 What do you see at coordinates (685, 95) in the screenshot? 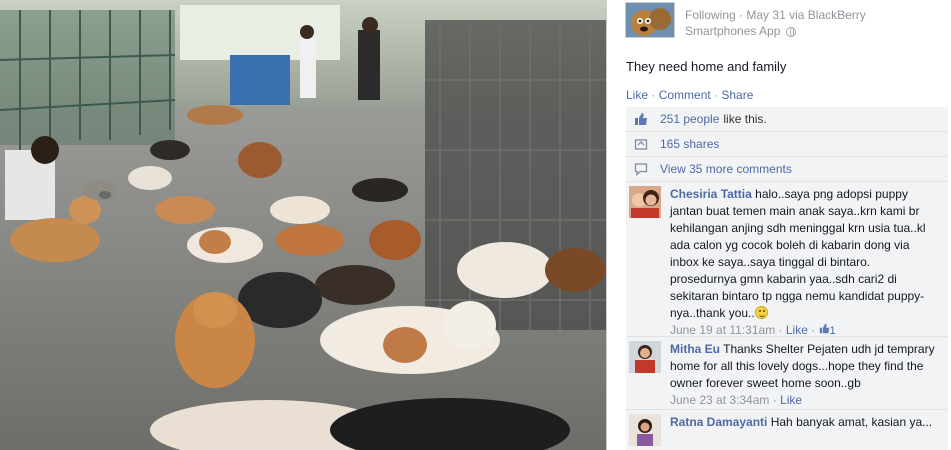
I see `comment-link: Comment` at bounding box center [685, 95].